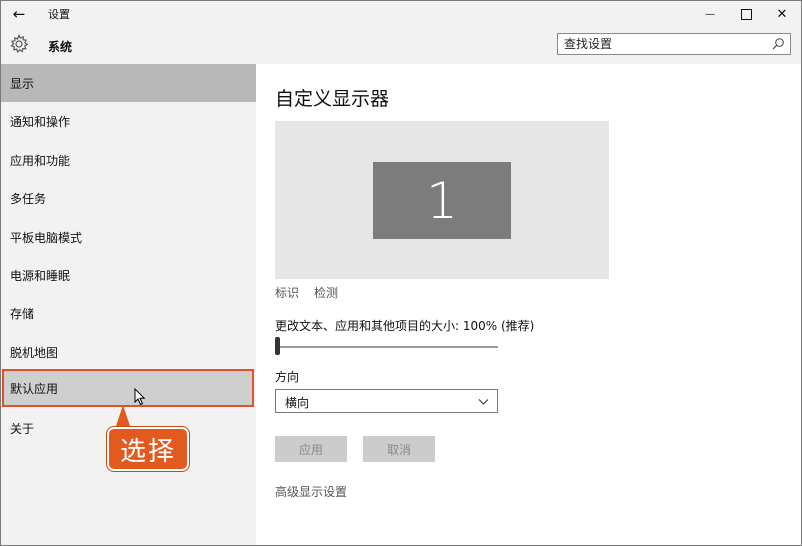 Image resolution: width=802 pixels, height=546 pixels. Describe the element at coordinates (128, 275) in the screenshot. I see `sidebar-item-power-sleep: 电源和睡眠` at that location.